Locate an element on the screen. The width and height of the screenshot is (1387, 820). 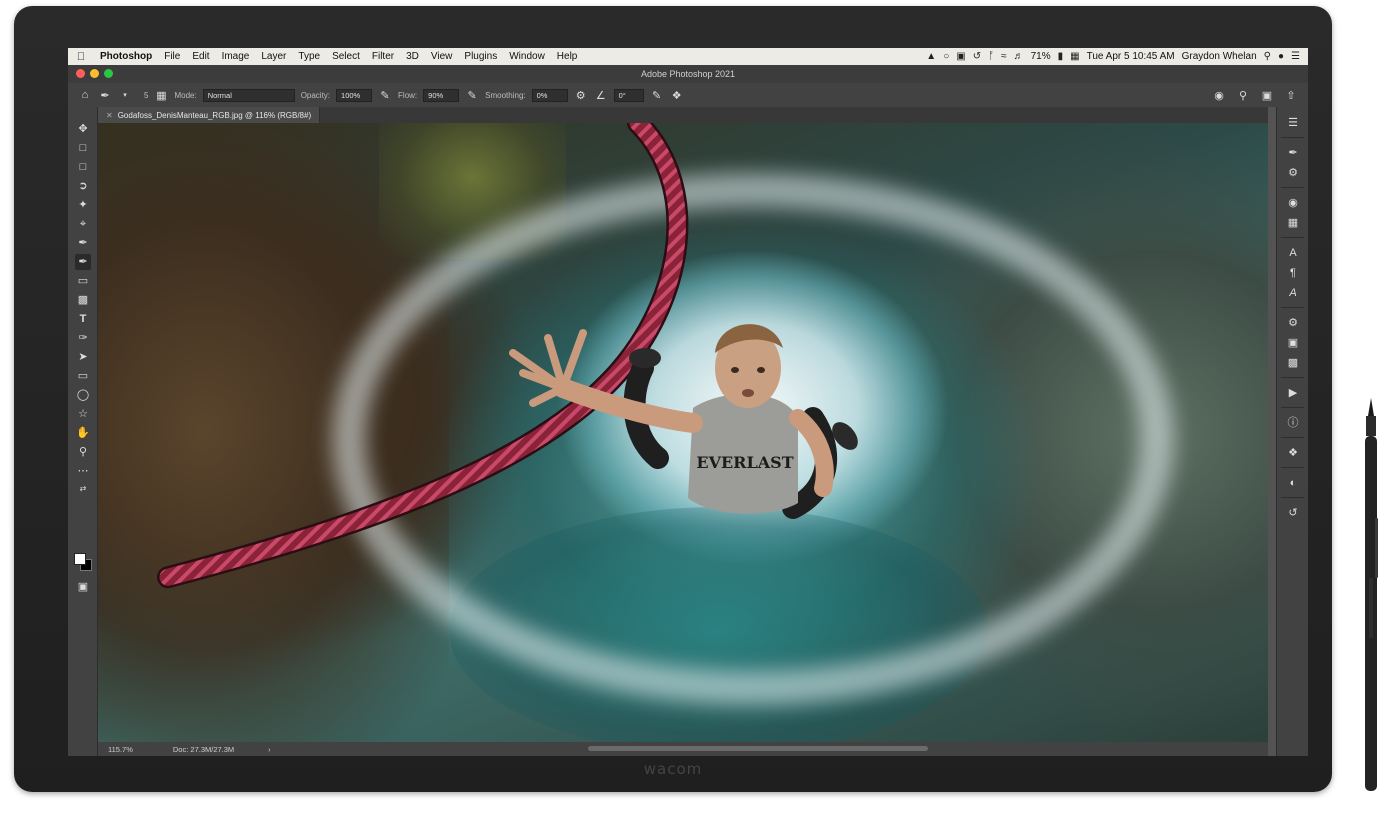
magic-wand-tool-icon: ✦ is located at coordinates (83, 205).